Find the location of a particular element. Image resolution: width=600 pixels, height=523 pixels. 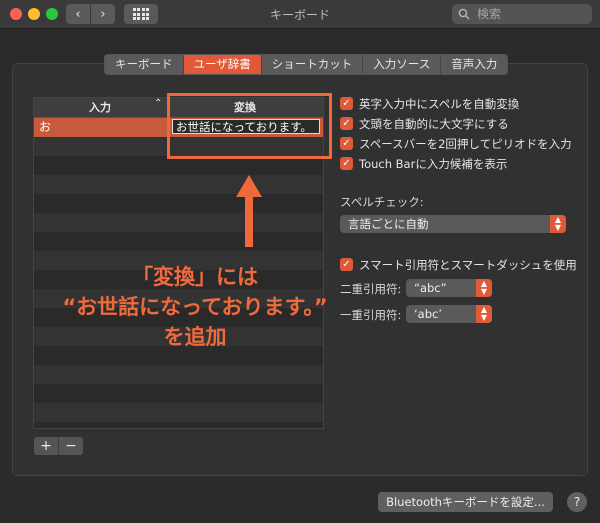

option-double-space-period: ✓ スペースバーを2回押してピリオドを入力 is located at coordinates (456, 143).